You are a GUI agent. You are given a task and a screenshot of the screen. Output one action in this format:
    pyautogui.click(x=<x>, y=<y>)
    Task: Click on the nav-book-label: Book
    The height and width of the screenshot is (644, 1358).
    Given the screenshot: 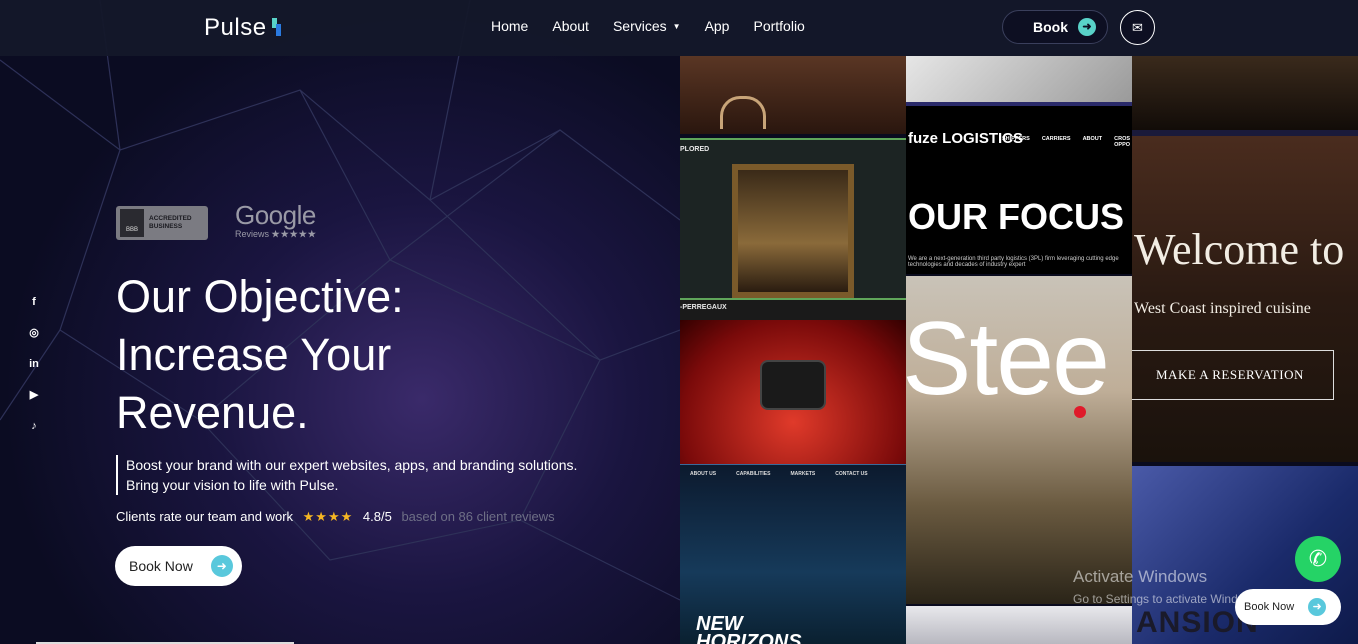 What is the action you would take?
    pyautogui.click(x=1050, y=27)
    